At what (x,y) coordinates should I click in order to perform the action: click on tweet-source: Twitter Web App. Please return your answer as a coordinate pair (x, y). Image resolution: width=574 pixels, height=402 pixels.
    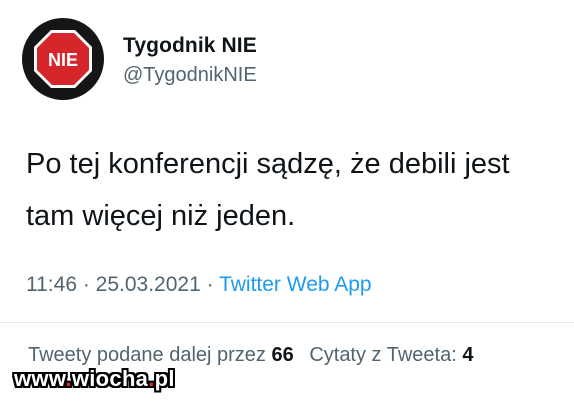
    Looking at the image, I should click on (295, 284).